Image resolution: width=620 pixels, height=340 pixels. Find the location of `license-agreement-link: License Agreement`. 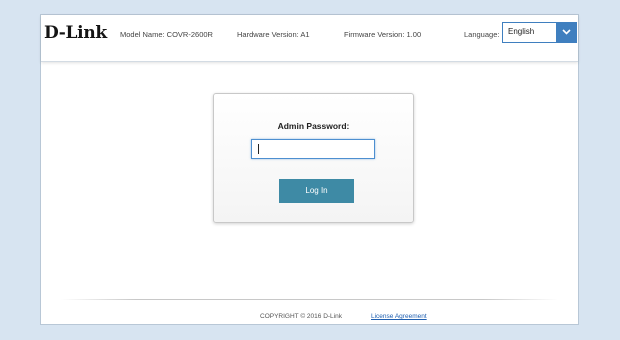

license-agreement-link: License Agreement is located at coordinates (399, 316).